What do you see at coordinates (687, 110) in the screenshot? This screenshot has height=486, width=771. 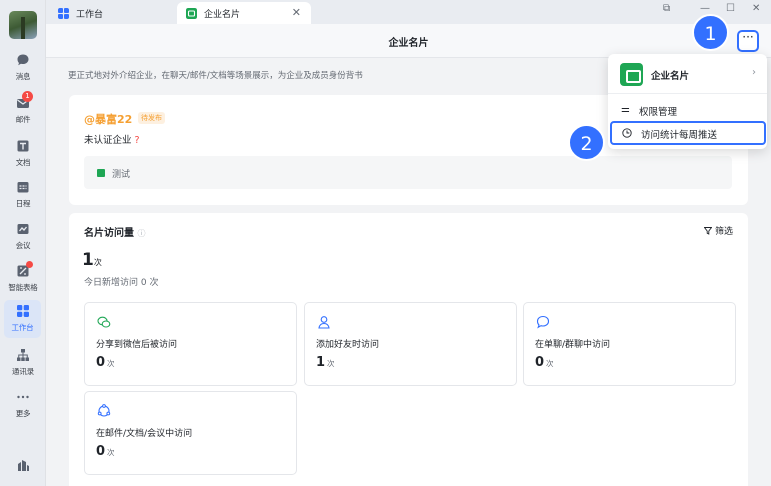 I see `menu-item-permissions: ⚌ 权限管理` at bounding box center [687, 110].